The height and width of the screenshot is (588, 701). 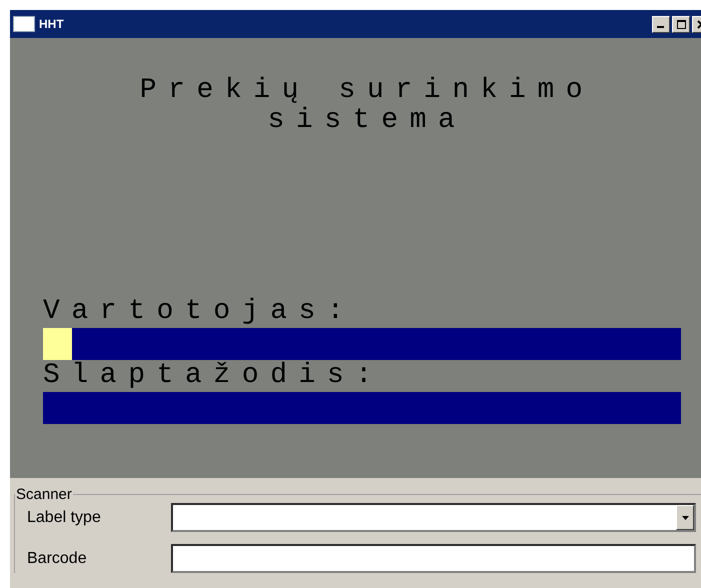 I want to click on window-title: HHT, so click(x=52, y=24).